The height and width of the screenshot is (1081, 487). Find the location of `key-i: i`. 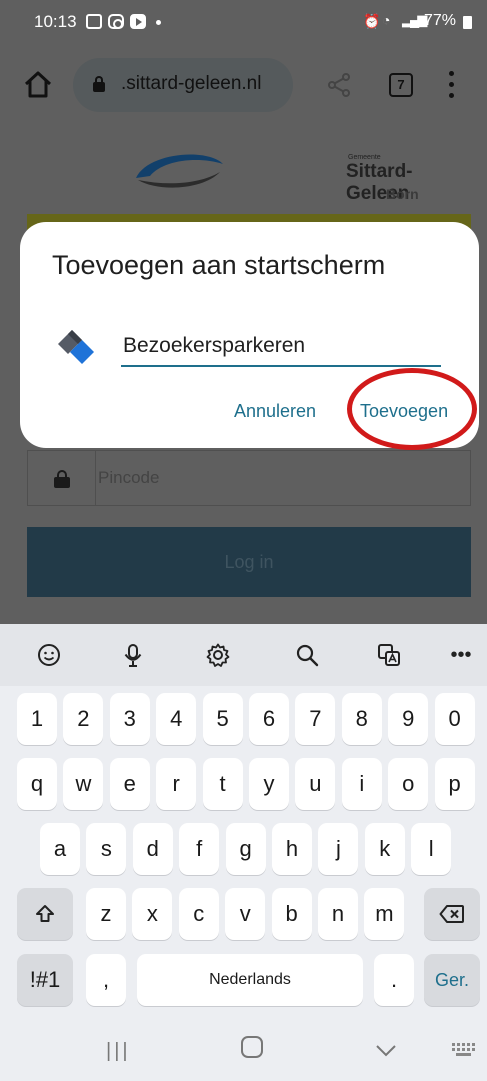

key-i: i is located at coordinates (361, 784).